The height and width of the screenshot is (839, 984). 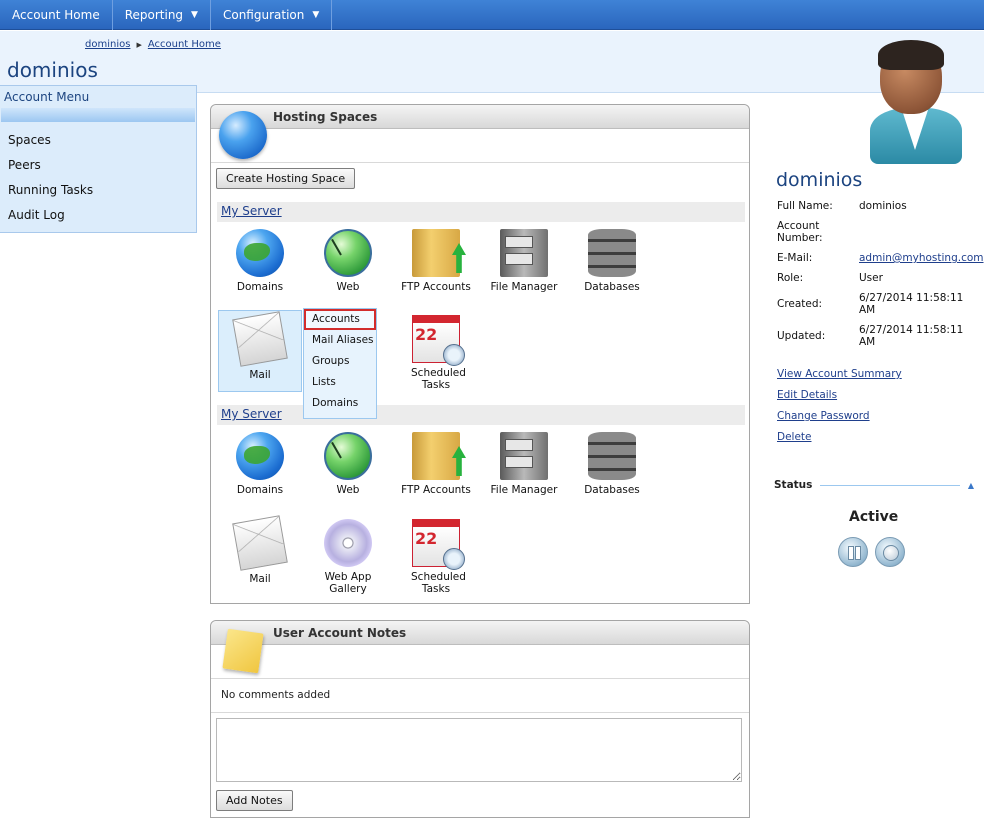 I want to click on detail-key: Account Number:, so click(x=800, y=232).